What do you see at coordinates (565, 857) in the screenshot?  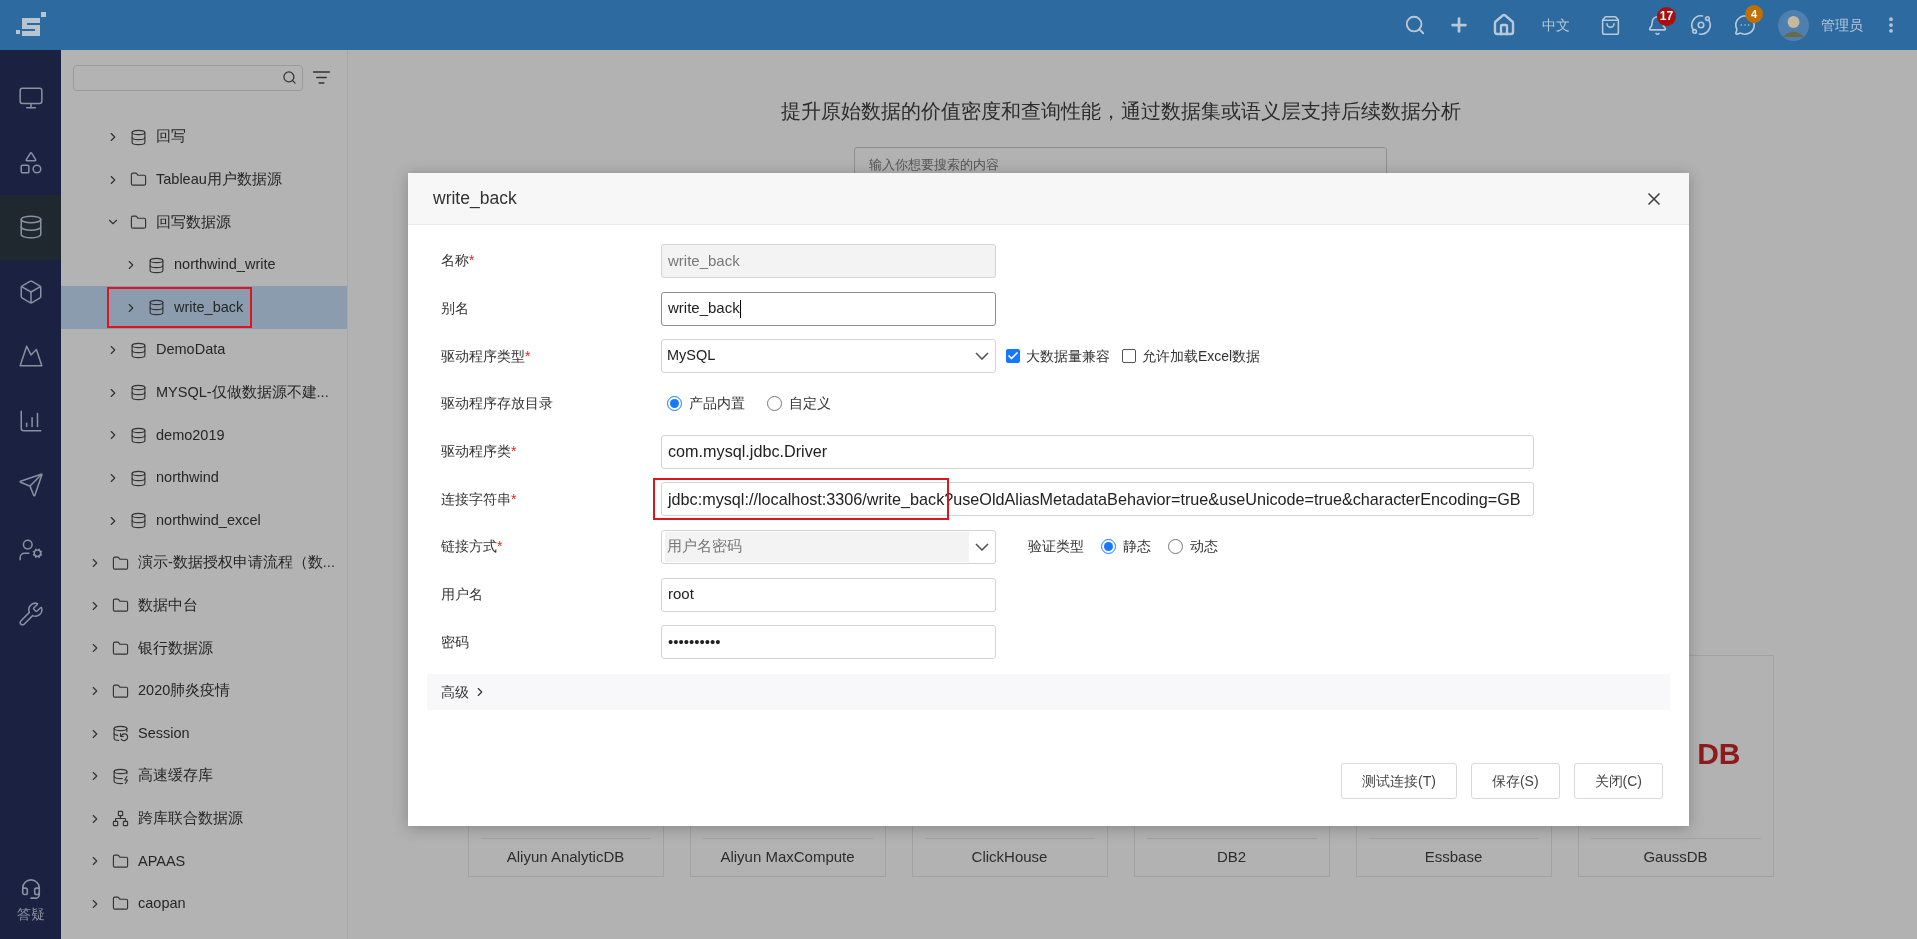 I see `card-title: Aliyun AnalyticDB` at bounding box center [565, 857].